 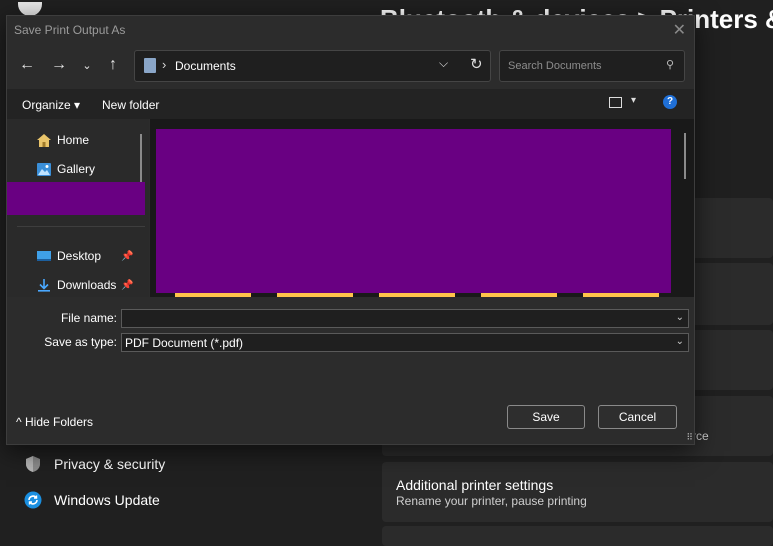 What do you see at coordinates (312, 66) in the screenshot?
I see `address-bar: › Documents ⌵ ↻` at bounding box center [312, 66].